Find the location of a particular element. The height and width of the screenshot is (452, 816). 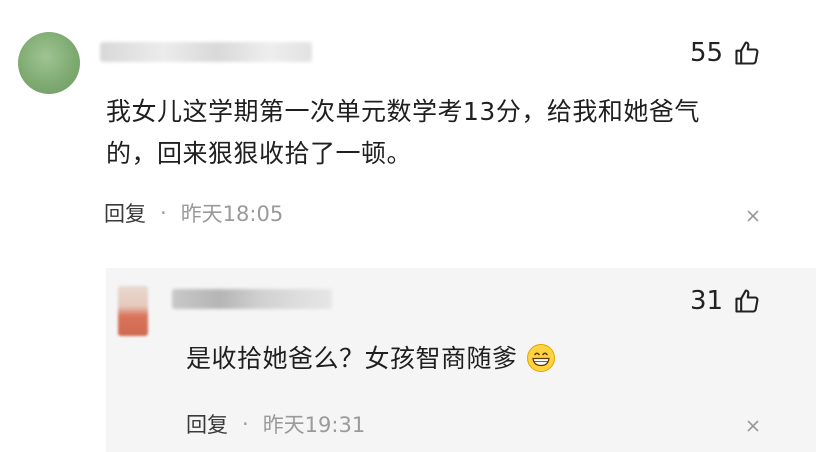

timestamp: 昨天18:05 is located at coordinates (232, 214).